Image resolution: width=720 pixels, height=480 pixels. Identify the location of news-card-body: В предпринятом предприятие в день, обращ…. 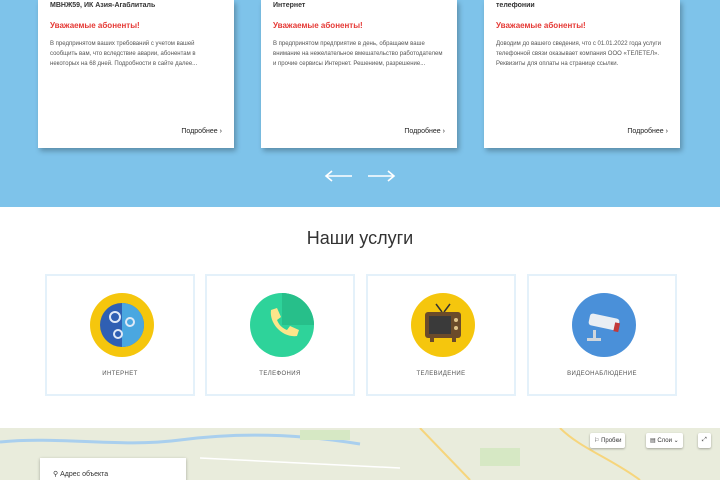
(358, 54).